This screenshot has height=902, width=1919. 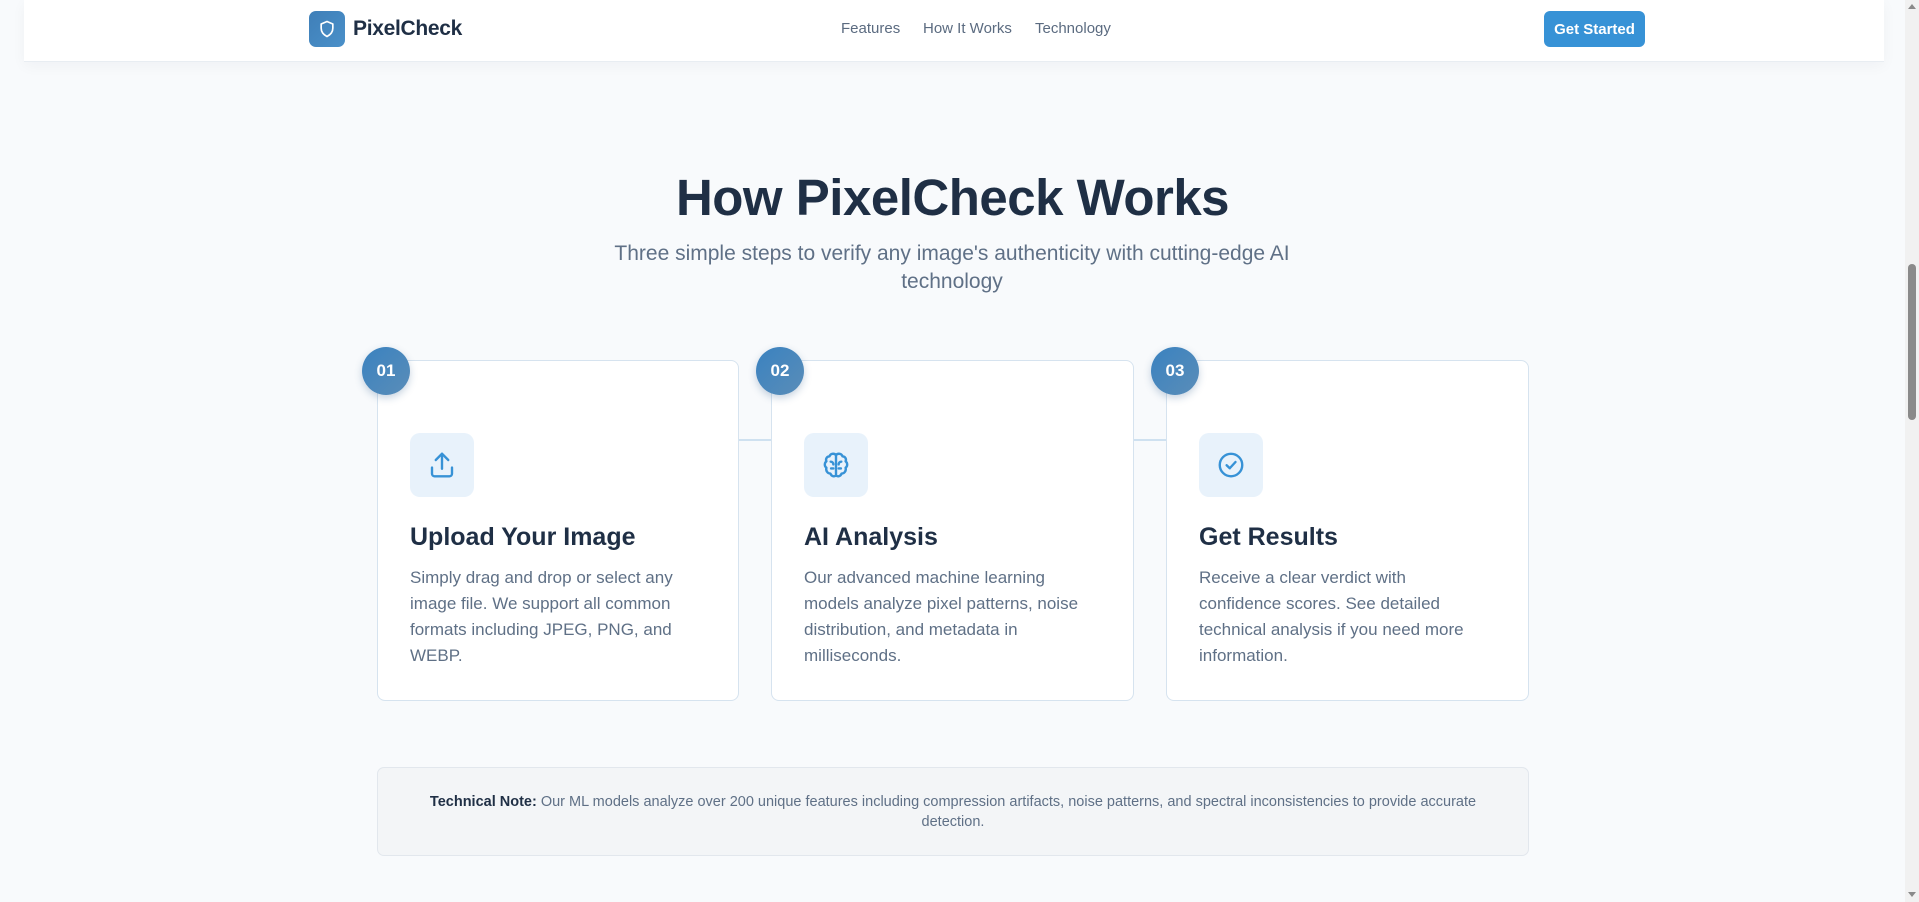 What do you see at coordinates (1912, 451) in the screenshot?
I see `page-scrollbar` at bounding box center [1912, 451].